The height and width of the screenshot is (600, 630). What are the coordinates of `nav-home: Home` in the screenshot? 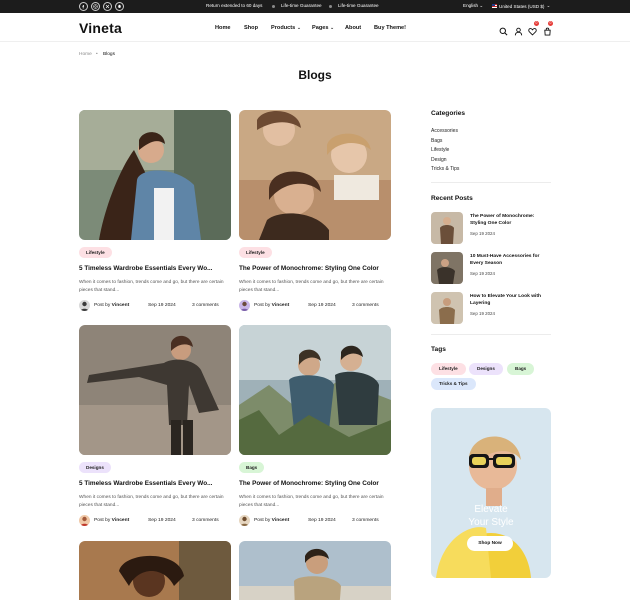 It's located at (223, 28).